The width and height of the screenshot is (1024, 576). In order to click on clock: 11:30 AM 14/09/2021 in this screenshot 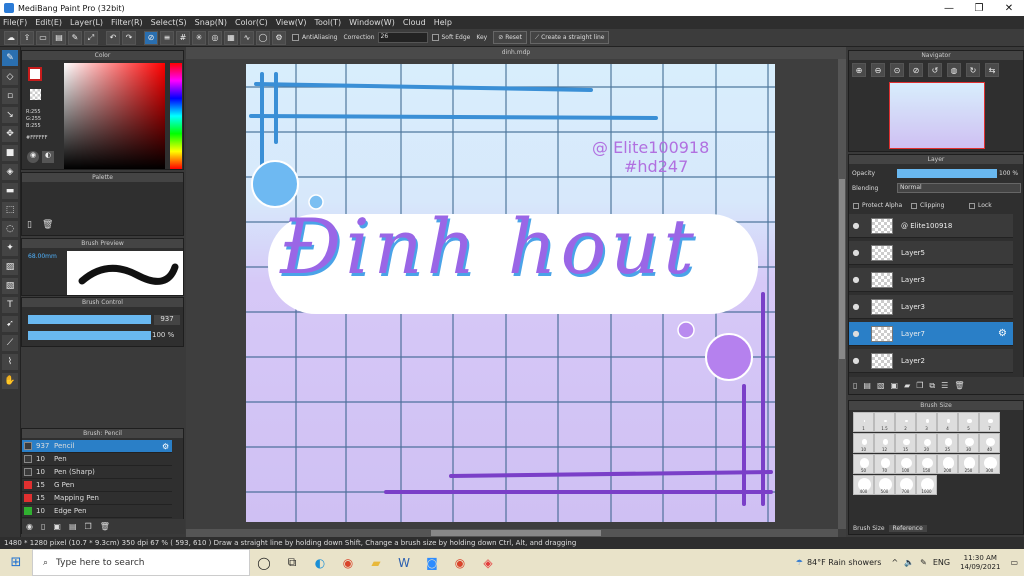, I will do `click(980, 563)`.